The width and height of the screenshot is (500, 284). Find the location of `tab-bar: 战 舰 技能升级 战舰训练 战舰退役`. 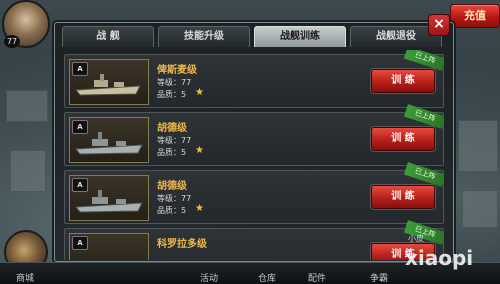

tab-bar: 战 舰 技能升级 战舰训练 战舰退役 is located at coordinates (252, 36).